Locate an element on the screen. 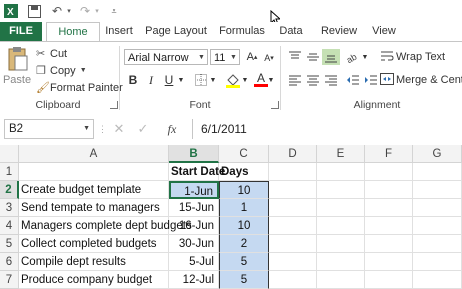  row-header: 5 is located at coordinates (9, 244).